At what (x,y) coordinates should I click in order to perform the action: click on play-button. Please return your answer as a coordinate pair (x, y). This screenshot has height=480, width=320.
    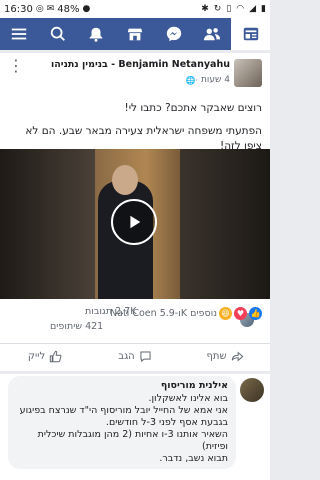
    Looking at the image, I should click on (134, 222).